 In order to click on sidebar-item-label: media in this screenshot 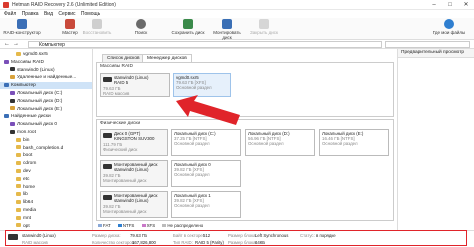, I will do `click(30, 210)`.